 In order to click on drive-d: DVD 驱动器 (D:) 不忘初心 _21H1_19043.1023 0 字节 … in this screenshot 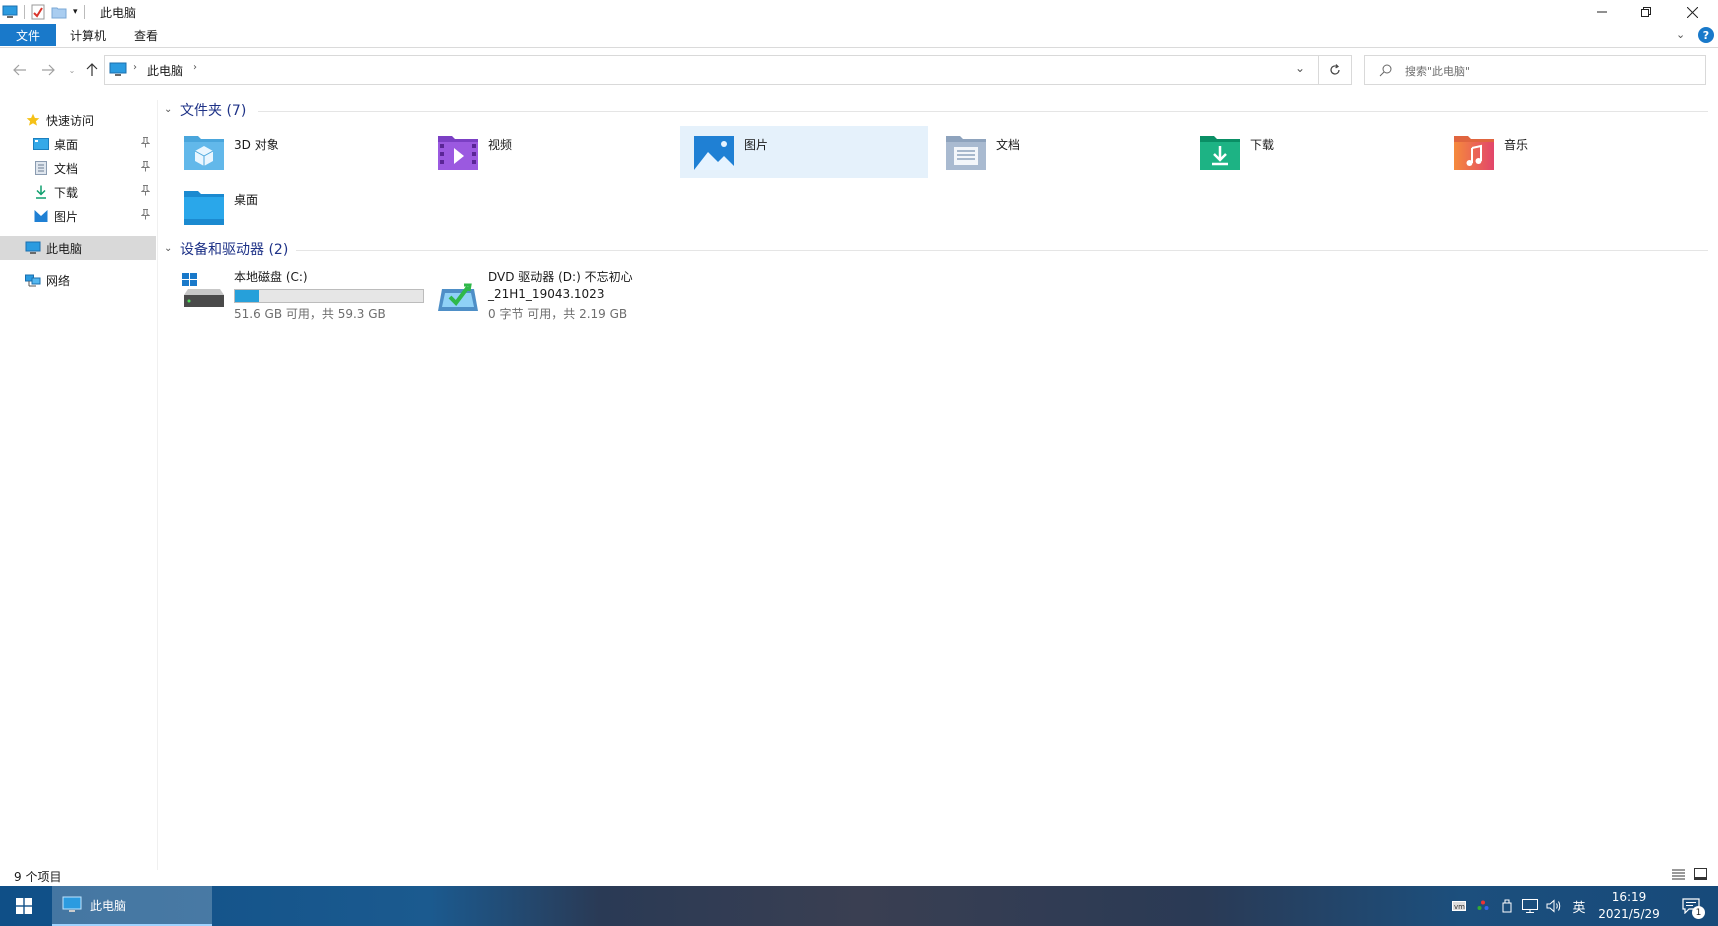, I will do `click(564, 293)`.